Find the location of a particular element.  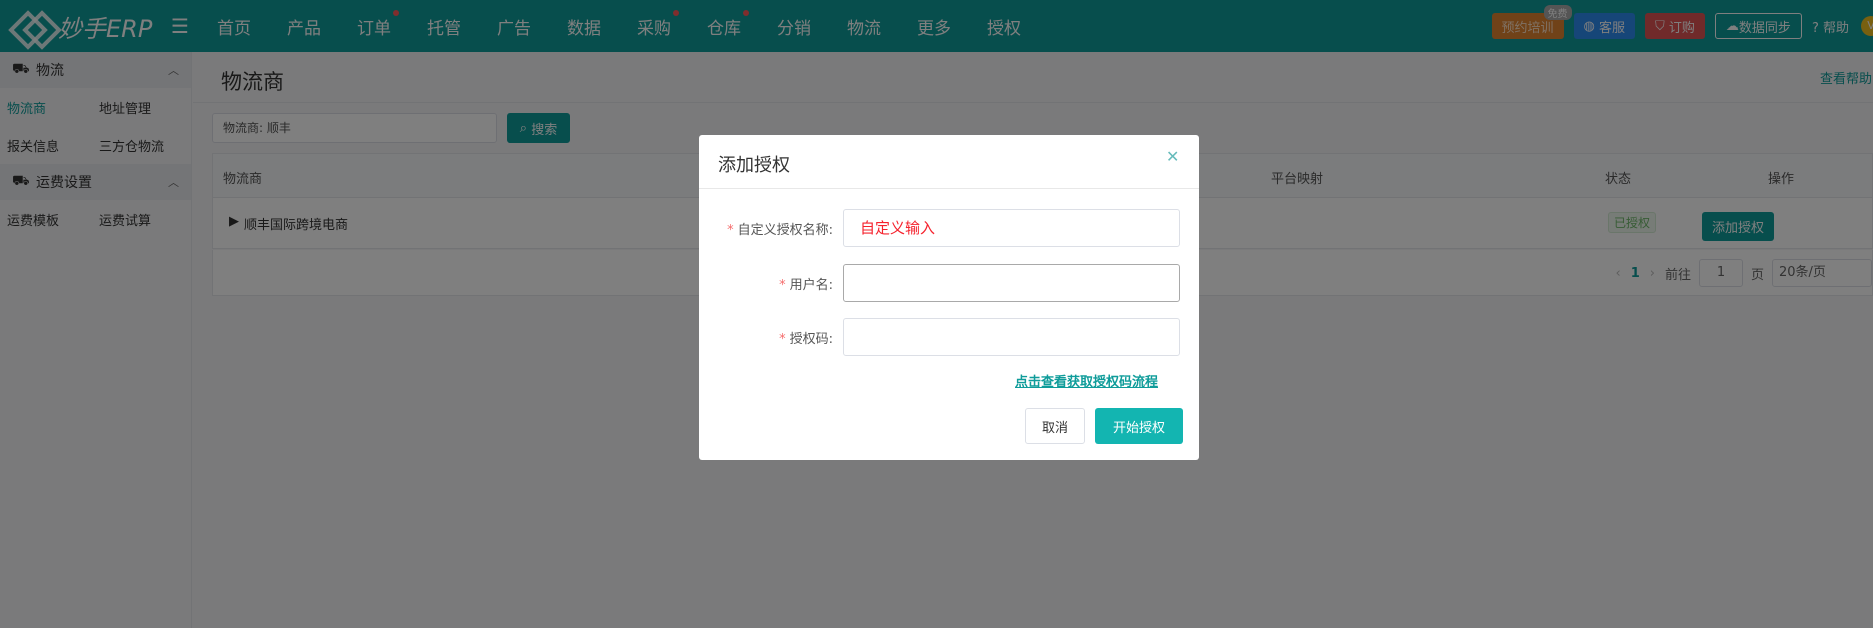

close-icon: ✕ is located at coordinates (1172, 156).